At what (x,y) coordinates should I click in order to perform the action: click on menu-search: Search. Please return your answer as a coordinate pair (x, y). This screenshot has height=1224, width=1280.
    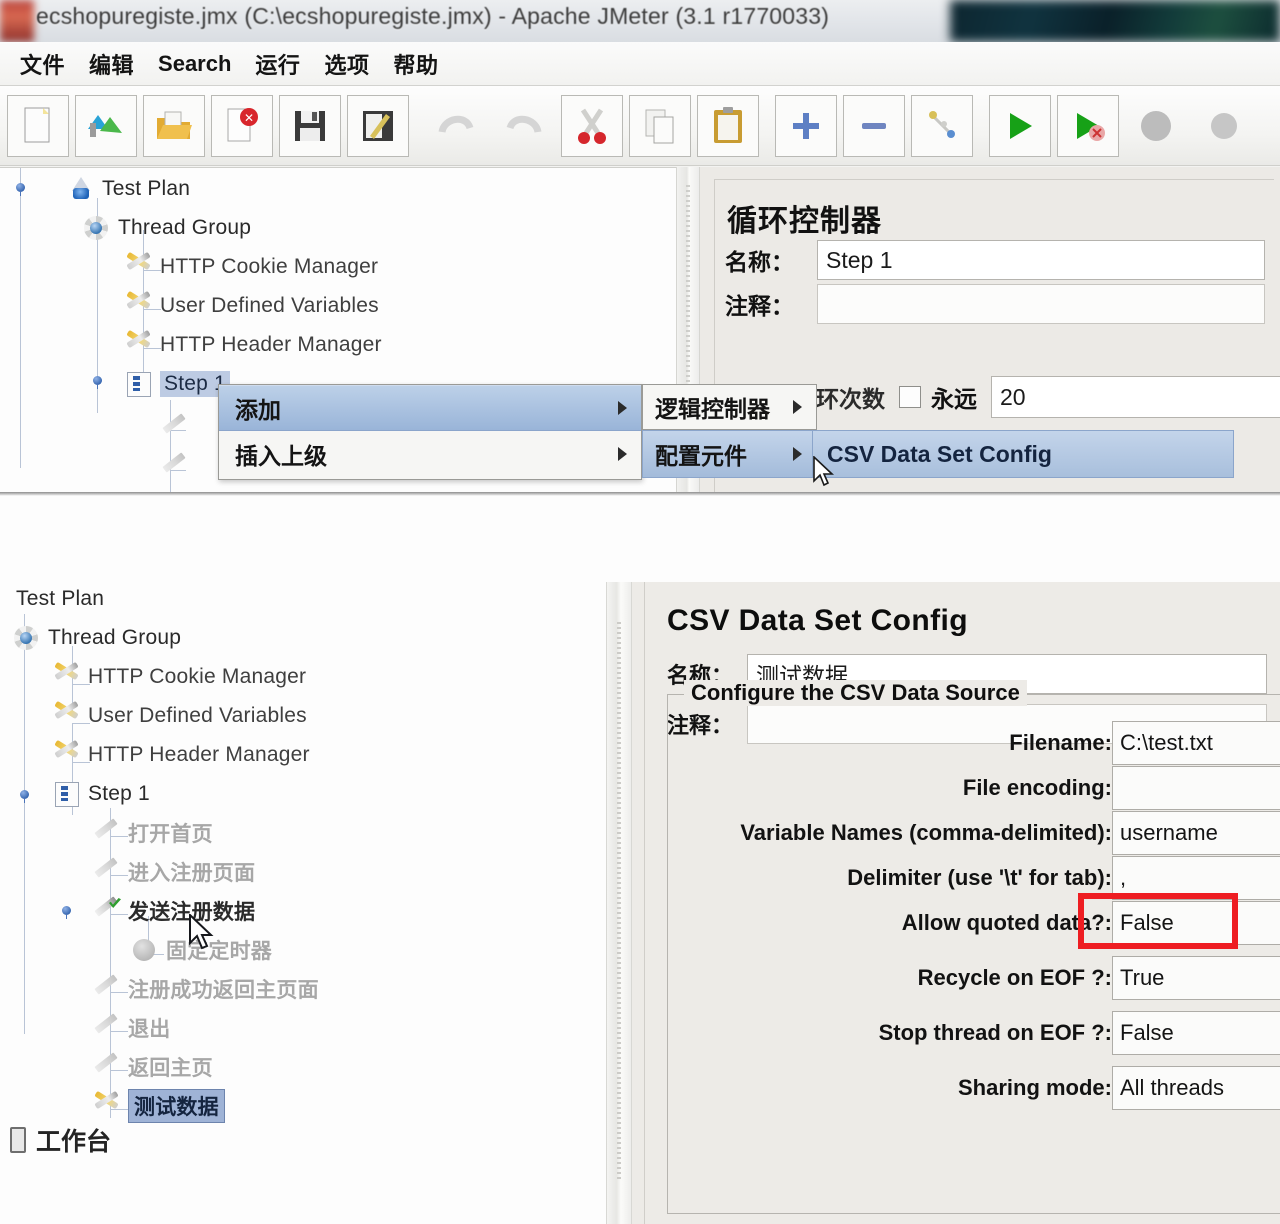
    Looking at the image, I should click on (194, 64).